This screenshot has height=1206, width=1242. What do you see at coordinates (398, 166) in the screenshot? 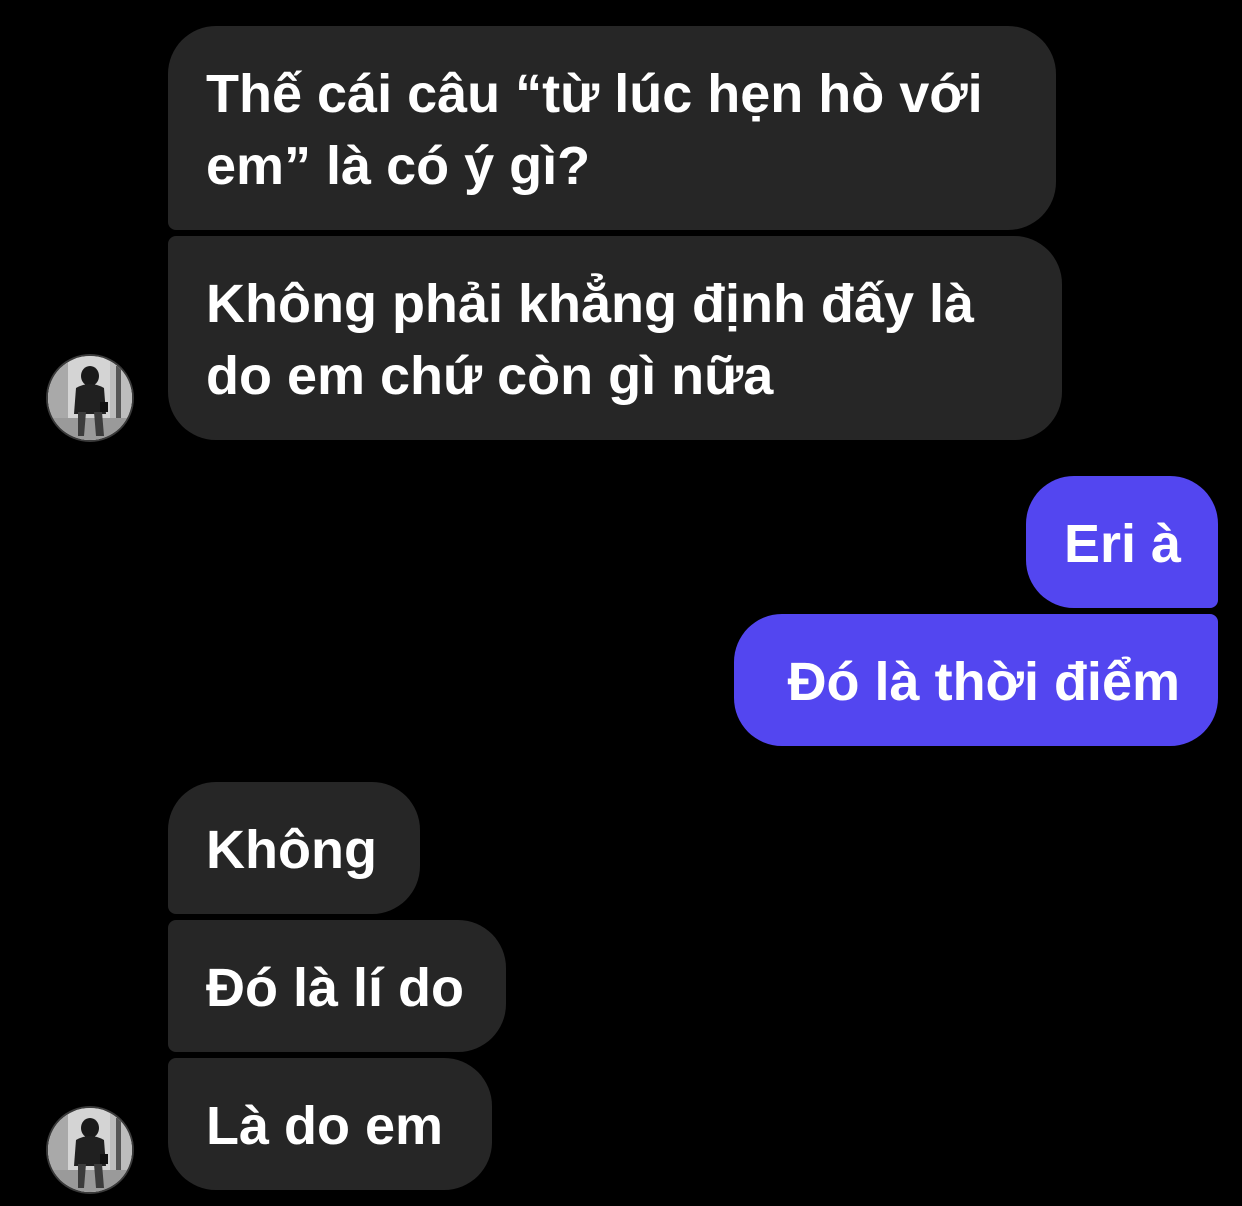
I see `message-text-line: em” là có ý gì?` at bounding box center [398, 166].